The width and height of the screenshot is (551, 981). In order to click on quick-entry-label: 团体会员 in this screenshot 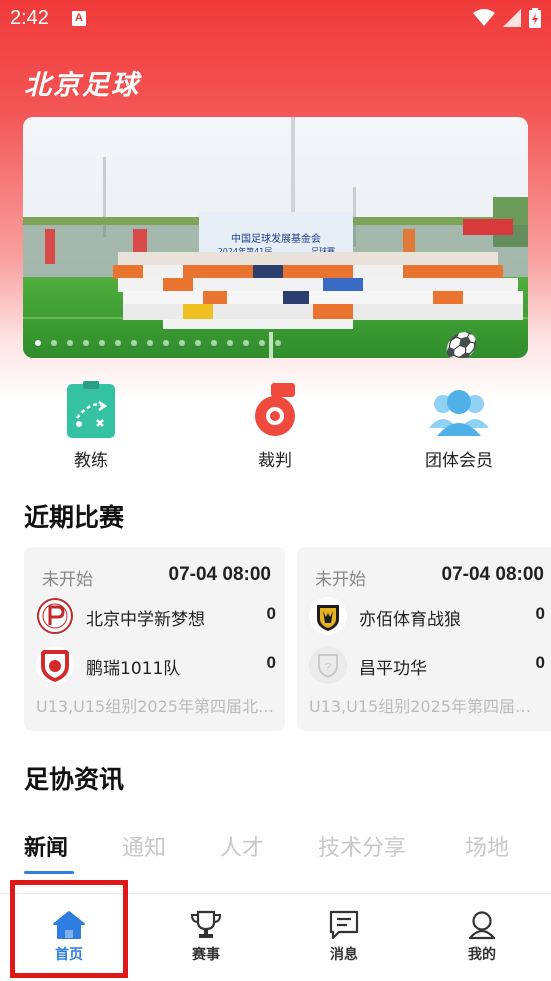, I will do `click(459, 461)`.